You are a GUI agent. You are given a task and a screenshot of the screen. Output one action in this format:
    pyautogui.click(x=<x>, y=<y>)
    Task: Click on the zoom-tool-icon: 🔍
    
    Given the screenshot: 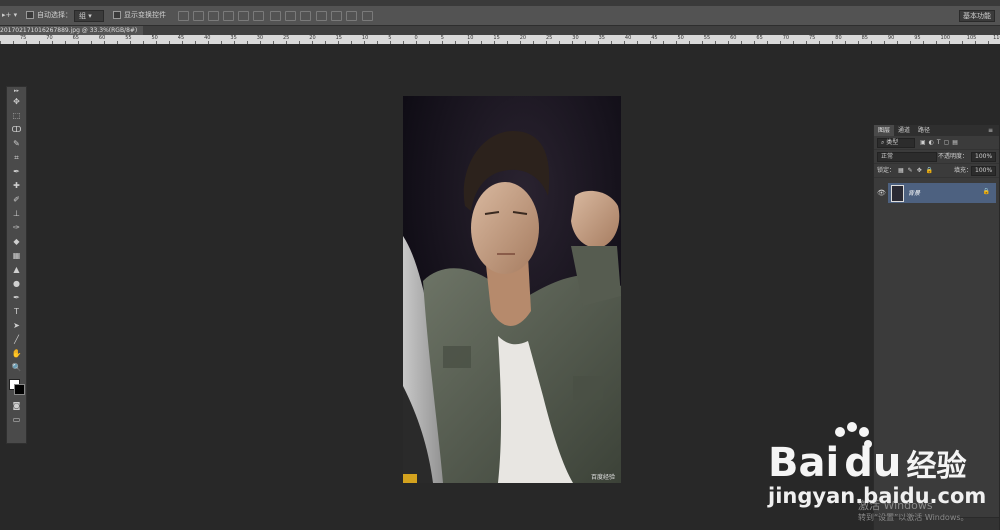 What is the action you would take?
    pyautogui.click(x=16, y=368)
    